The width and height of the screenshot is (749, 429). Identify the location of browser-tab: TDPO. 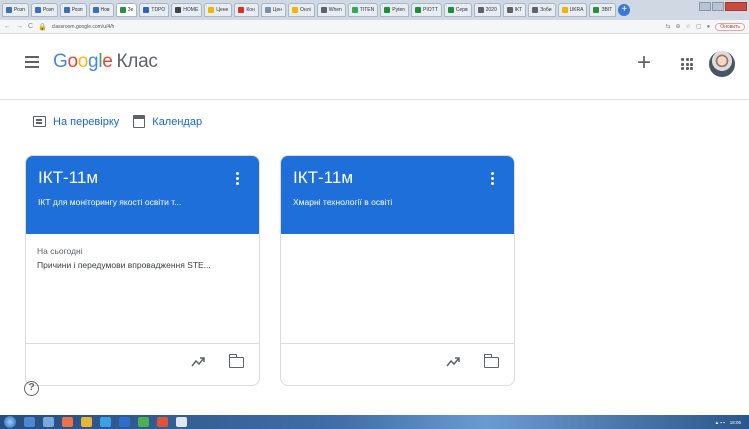
(154, 10).